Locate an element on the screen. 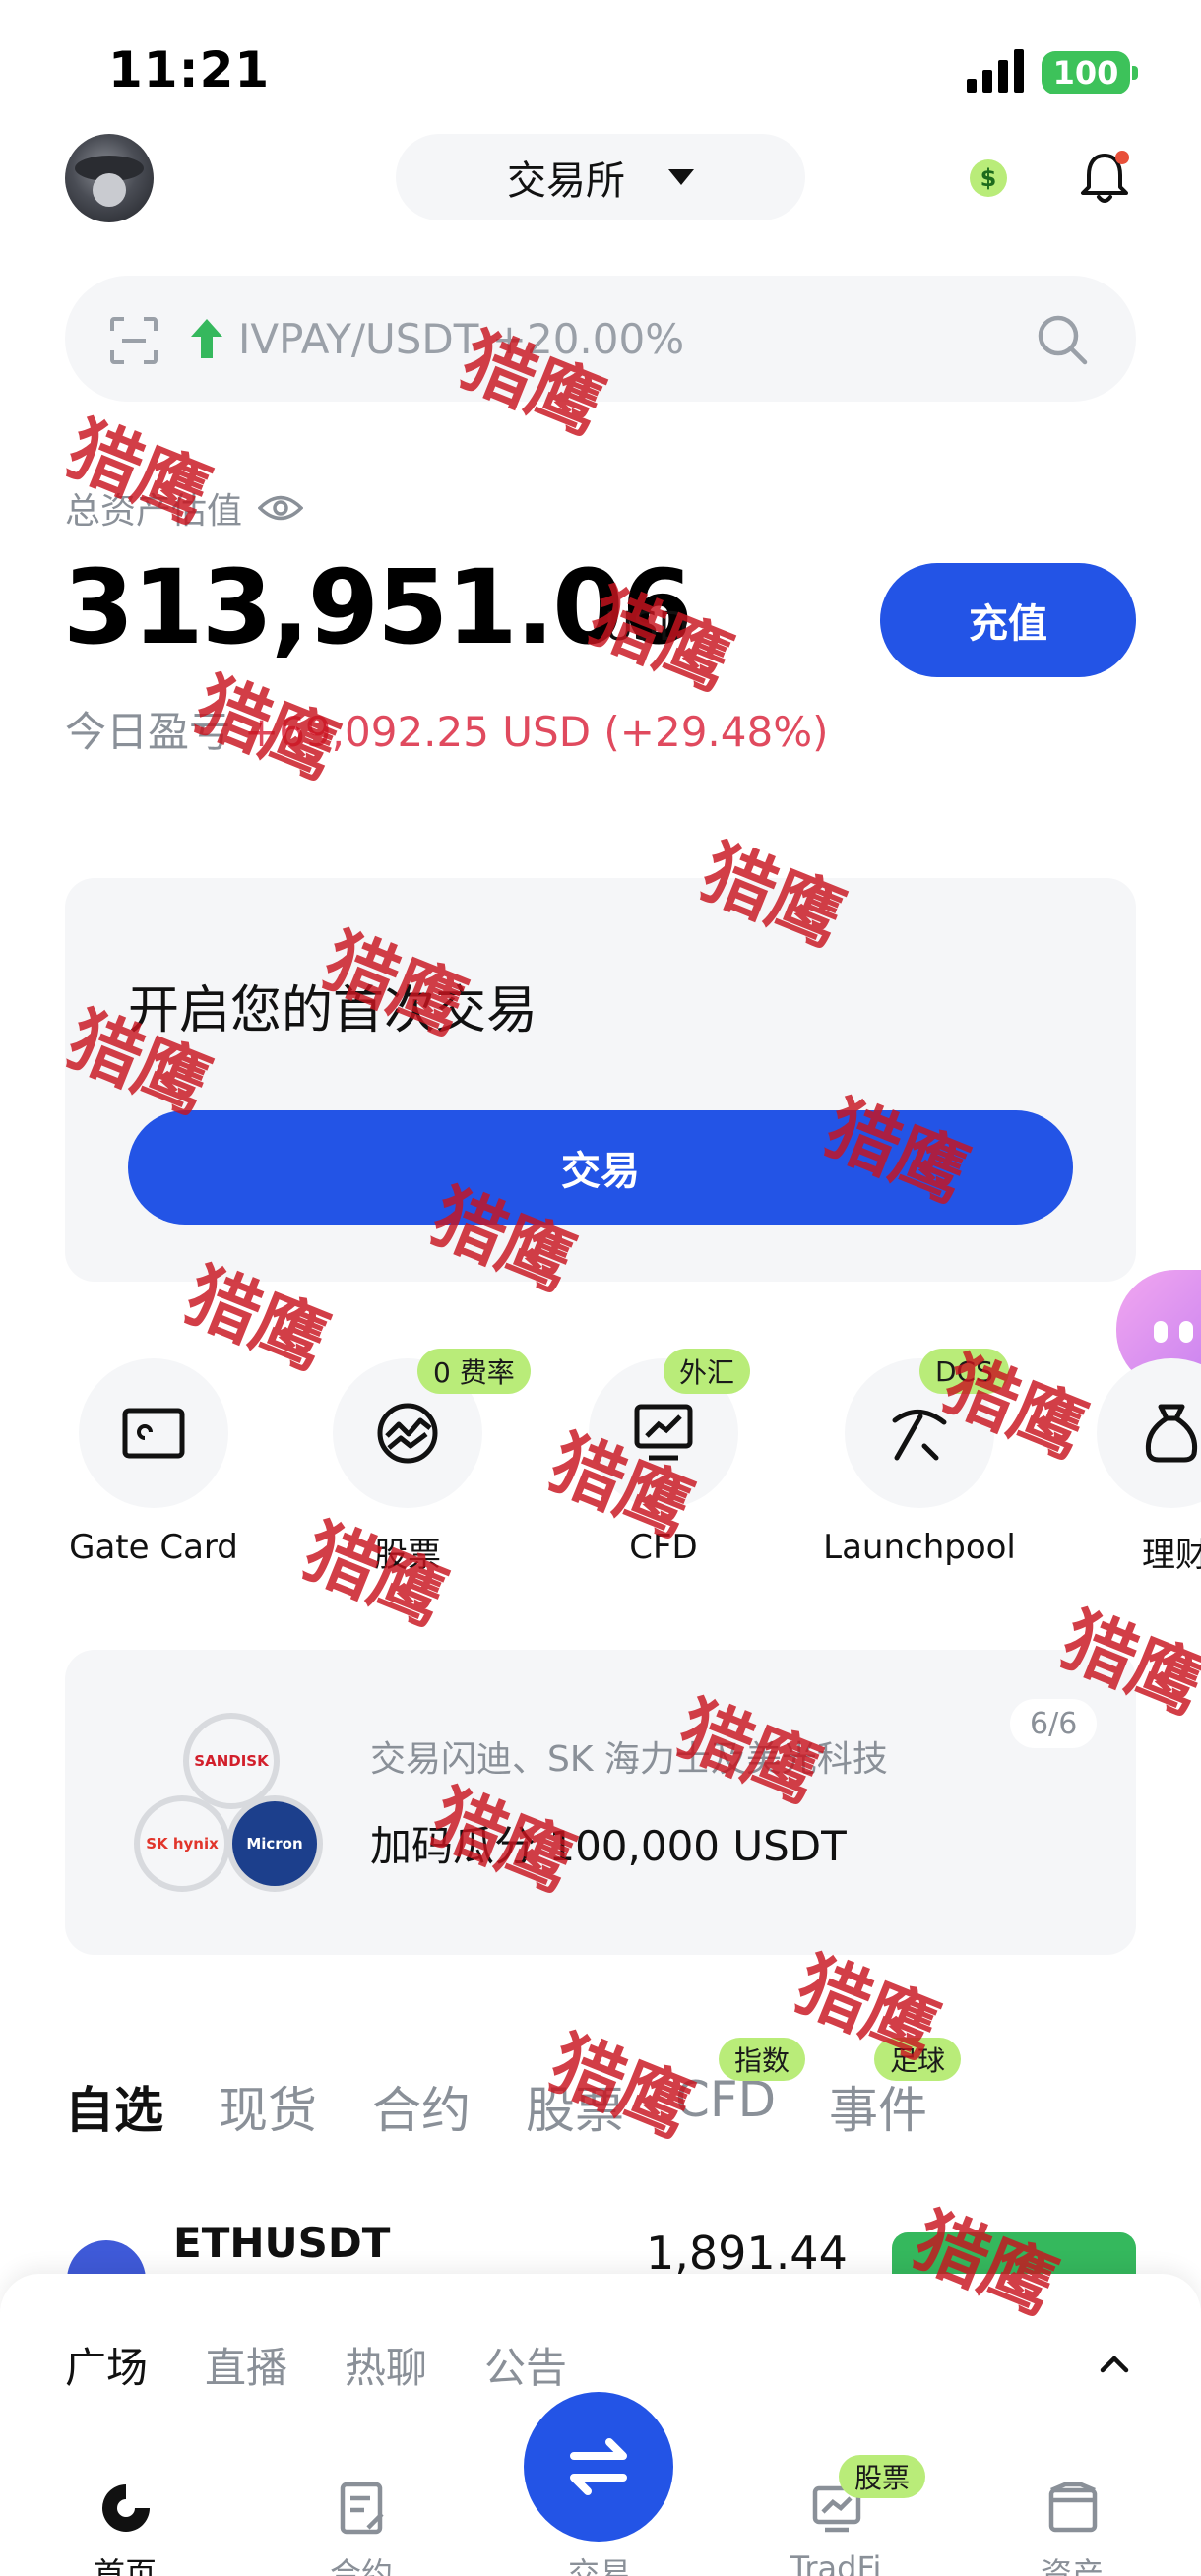 The height and width of the screenshot is (2576, 1201). nav-tradfi-badge: 股票 is located at coordinates (882, 2476).